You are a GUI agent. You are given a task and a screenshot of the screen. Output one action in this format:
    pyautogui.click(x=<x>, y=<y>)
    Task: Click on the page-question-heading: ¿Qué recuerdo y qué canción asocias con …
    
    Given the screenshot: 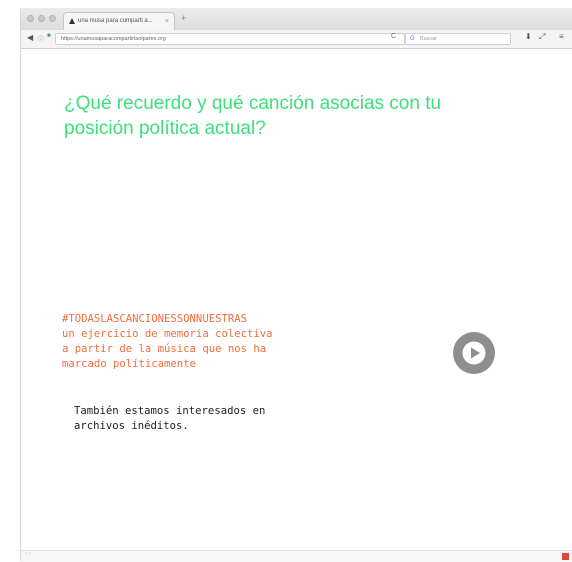 What is the action you would take?
    pyautogui.click(x=253, y=116)
    